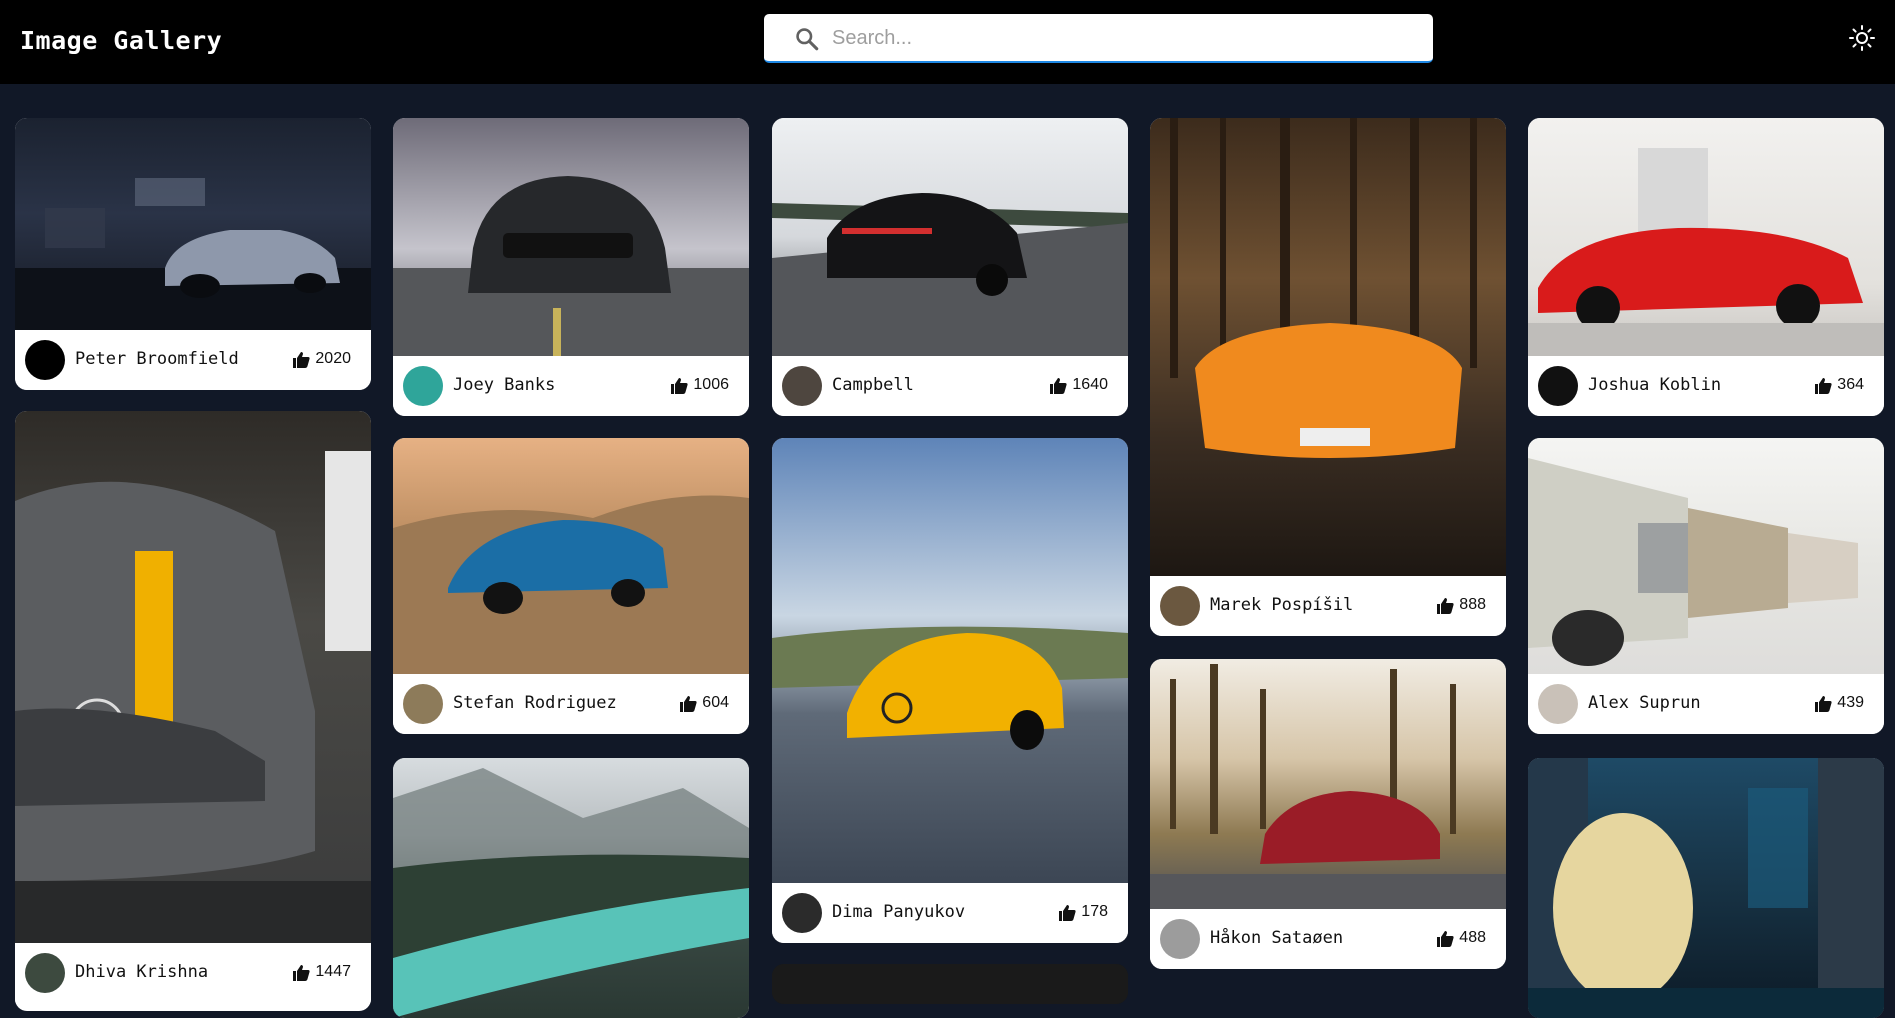 The width and height of the screenshot is (1895, 1018). I want to click on like-count: 2020, so click(321, 359).